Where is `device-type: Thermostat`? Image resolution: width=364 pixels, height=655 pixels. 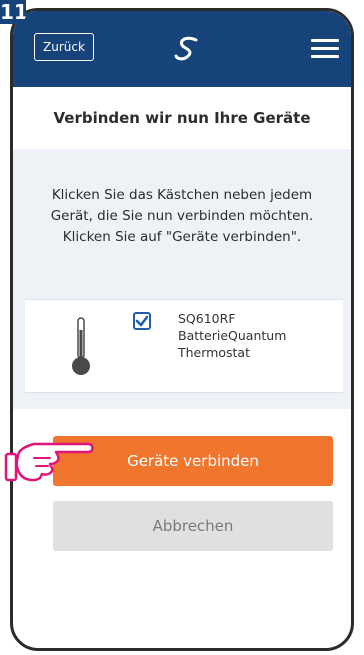
device-type: Thermostat is located at coordinates (214, 352).